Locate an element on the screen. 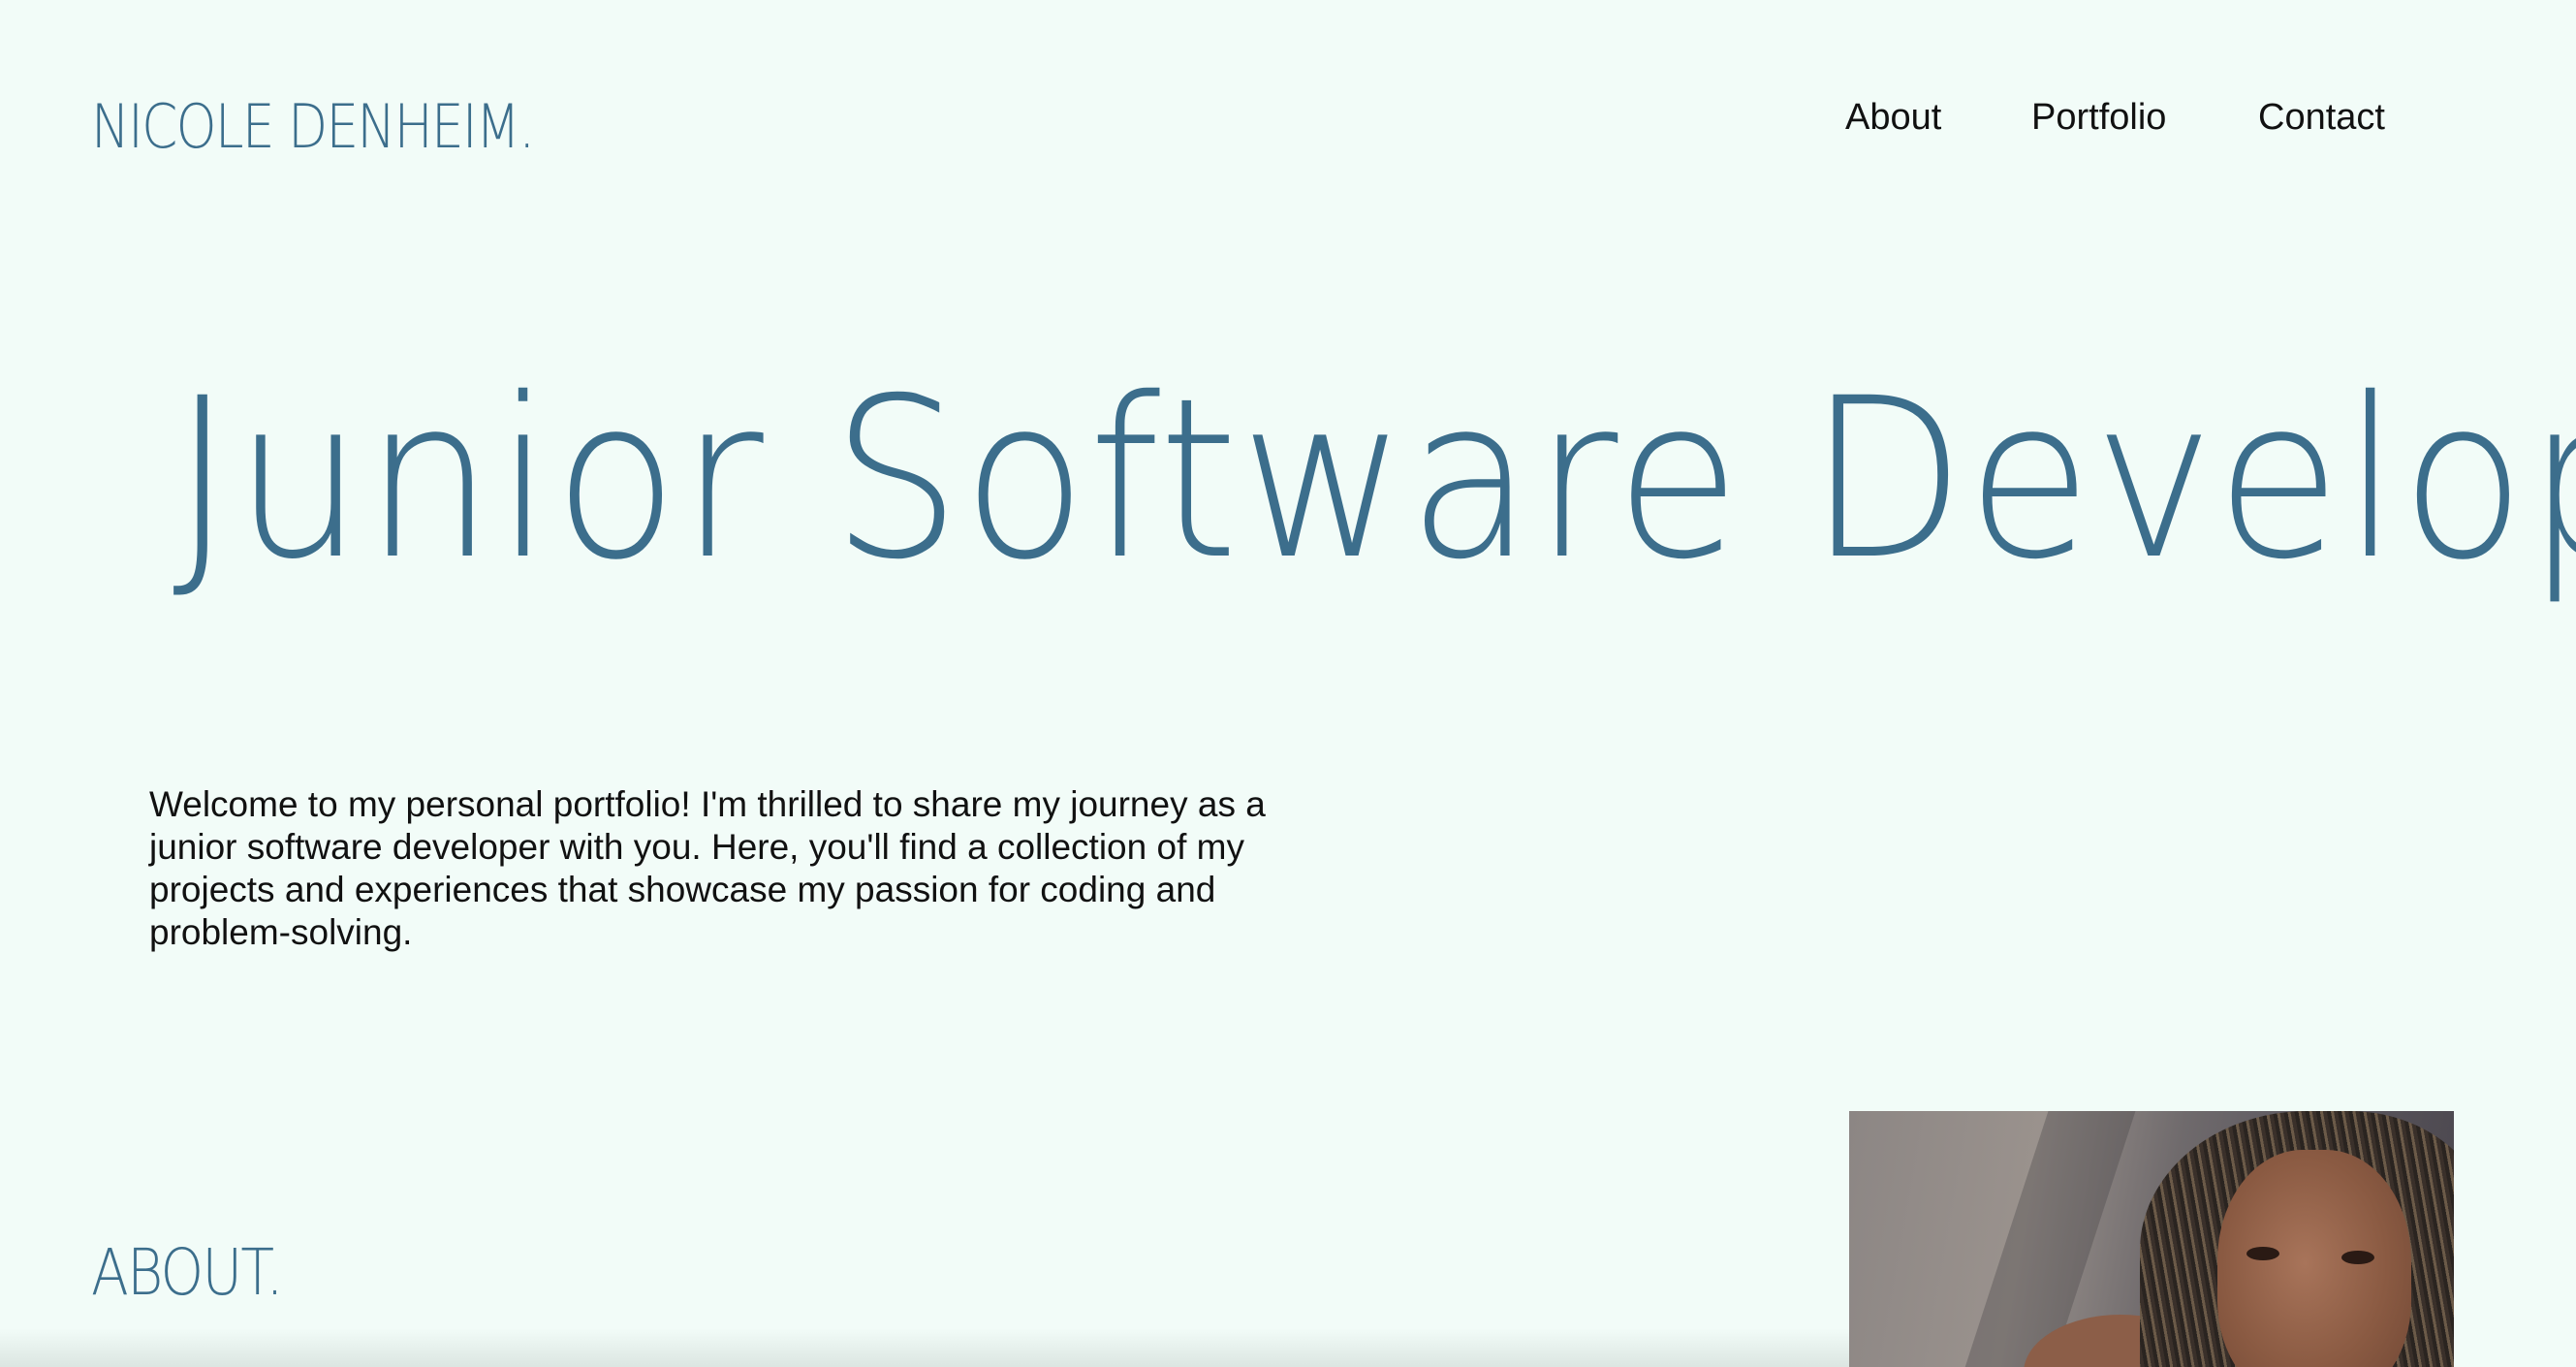 Image resolution: width=2576 pixels, height=1367 pixels. about-heading: ABOUT. is located at coordinates (187, 1273).